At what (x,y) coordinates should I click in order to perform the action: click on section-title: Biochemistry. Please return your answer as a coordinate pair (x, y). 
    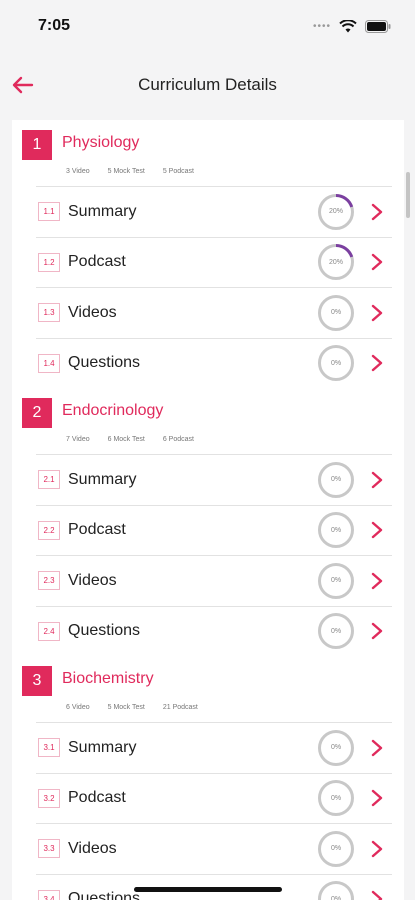
    Looking at the image, I should click on (108, 678).